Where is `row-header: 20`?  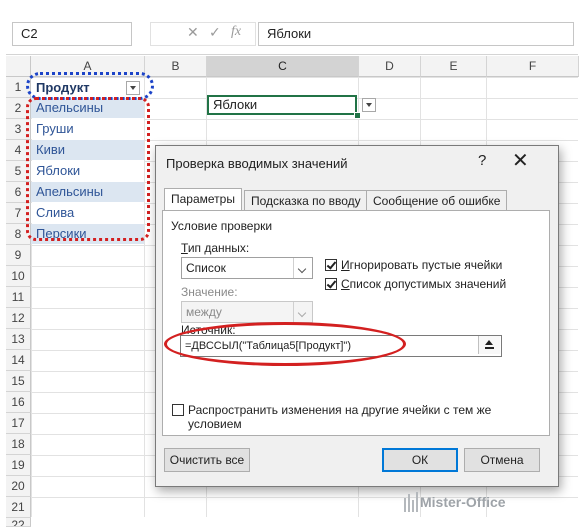
row-header: 20 is located at coordinates (18, 486).